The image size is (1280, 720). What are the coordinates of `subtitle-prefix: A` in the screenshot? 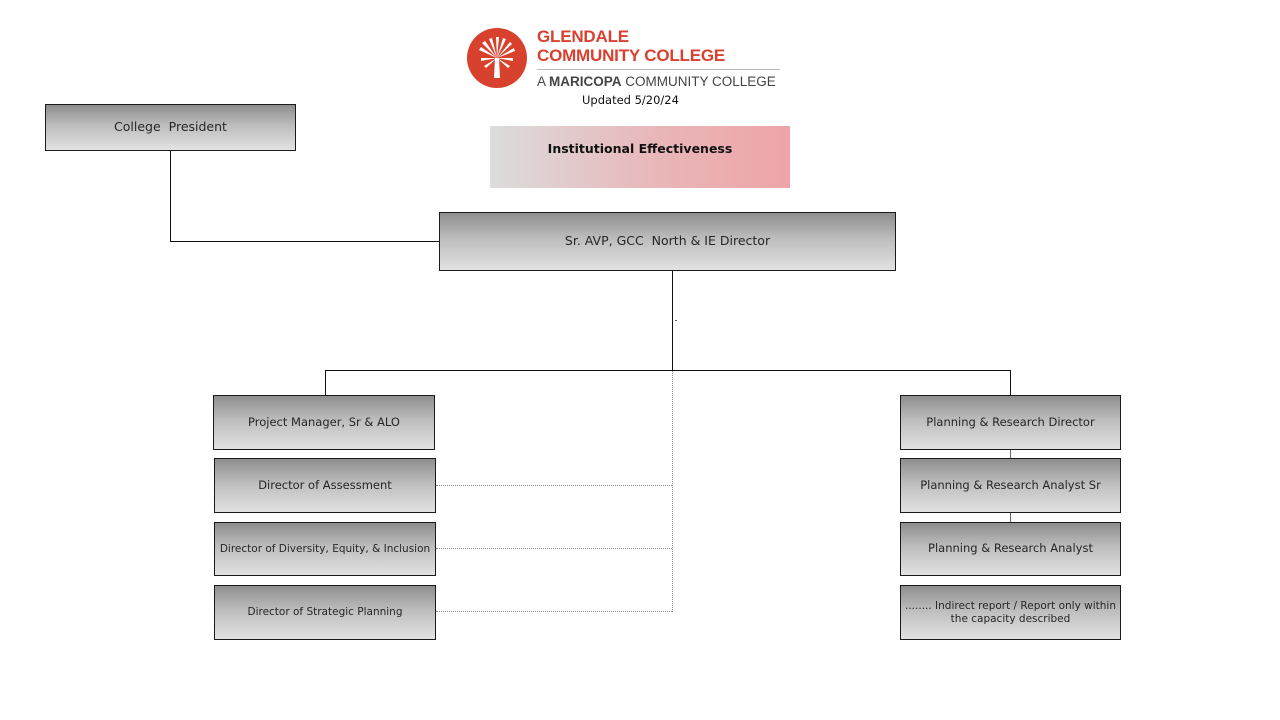 It's located at (543, 81).